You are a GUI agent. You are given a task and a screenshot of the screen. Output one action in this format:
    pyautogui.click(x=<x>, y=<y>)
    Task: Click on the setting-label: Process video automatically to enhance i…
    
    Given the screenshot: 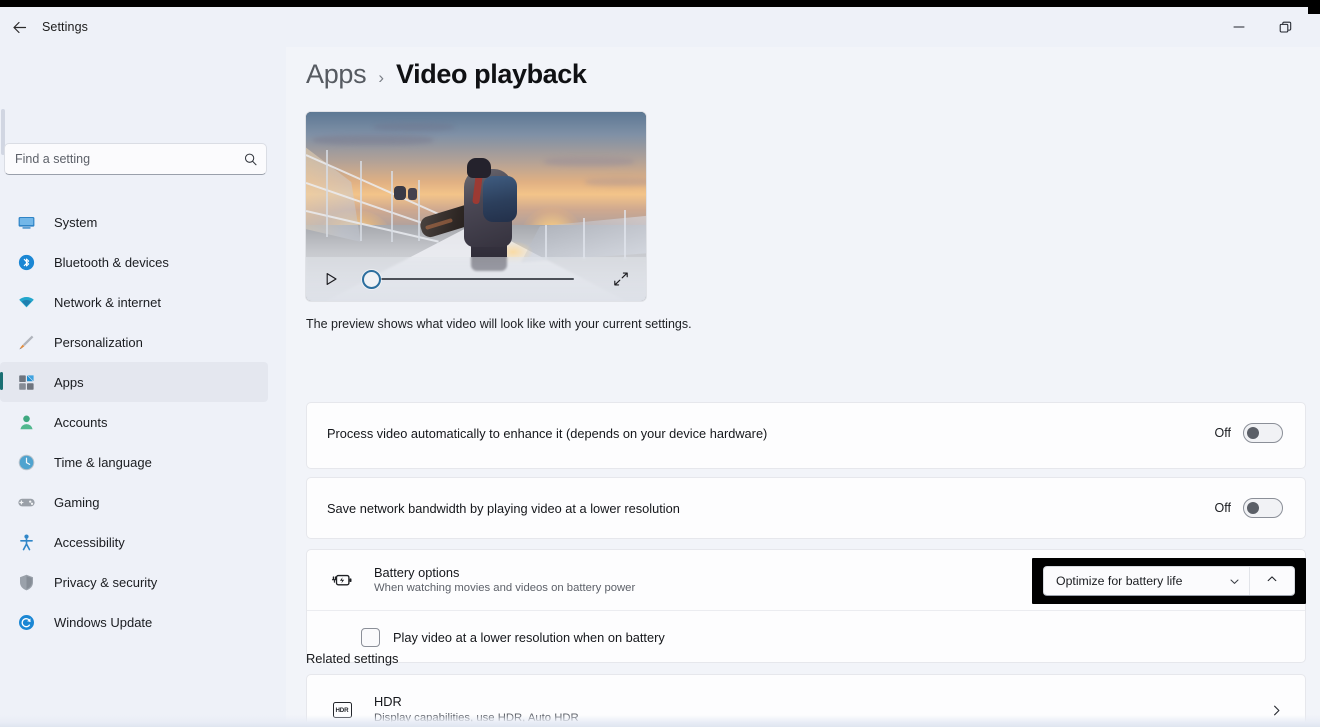 What is the action you would take?
    pyautogui.click(x=547, y=433)
    